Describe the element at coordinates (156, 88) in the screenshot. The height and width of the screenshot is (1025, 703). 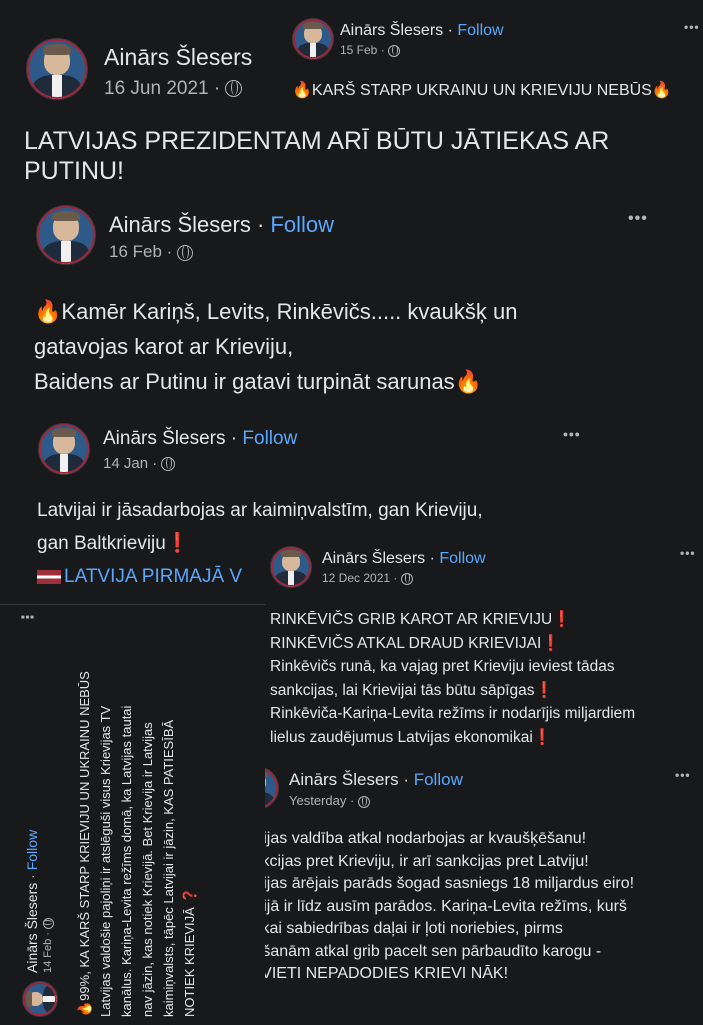
I see `date-text: 16 Jun 2021` at that location.